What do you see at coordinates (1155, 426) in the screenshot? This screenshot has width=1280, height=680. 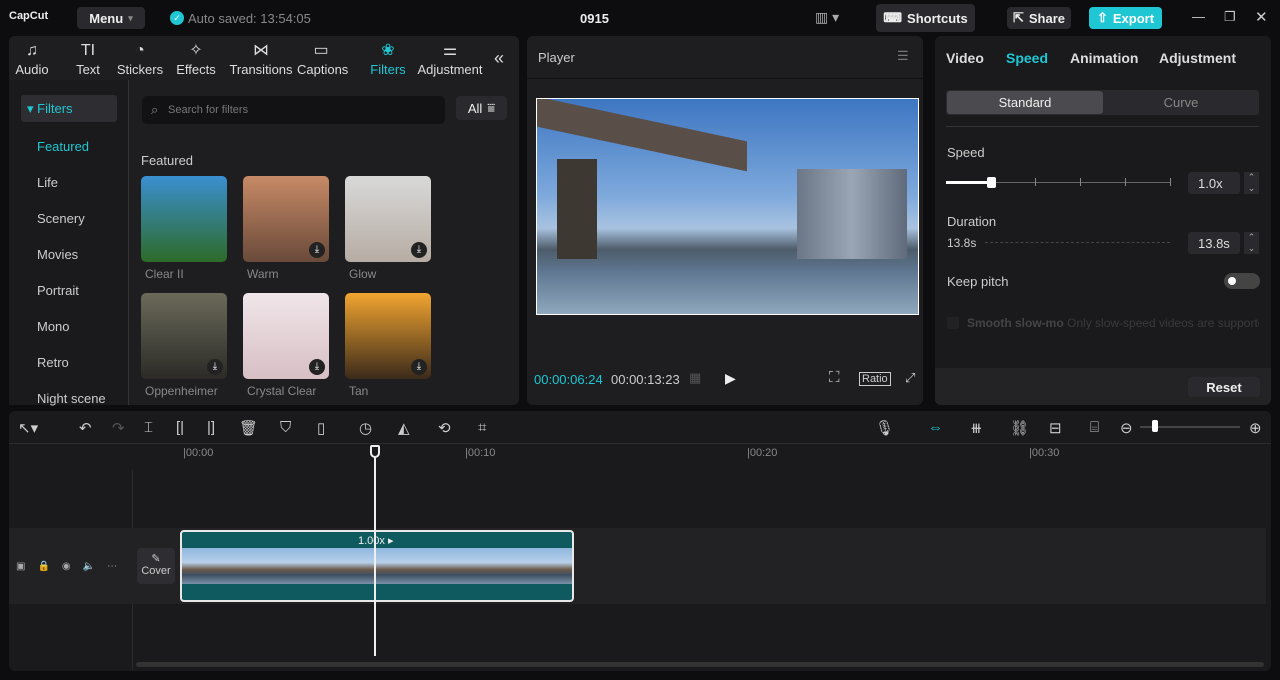 I see `zoom-slider-handle` at bounding box center [1155, 426].